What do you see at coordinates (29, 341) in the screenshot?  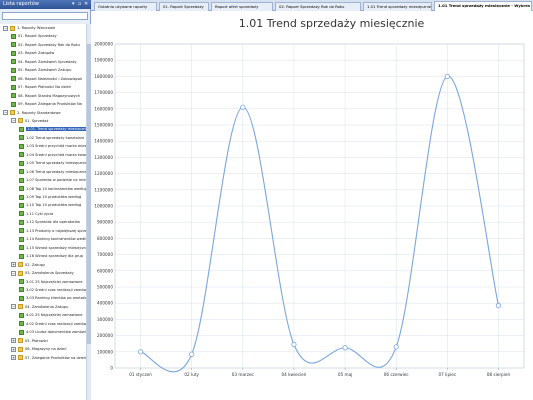 I see `tree-item: +05. Płatności` at bounding box center [29, 341].